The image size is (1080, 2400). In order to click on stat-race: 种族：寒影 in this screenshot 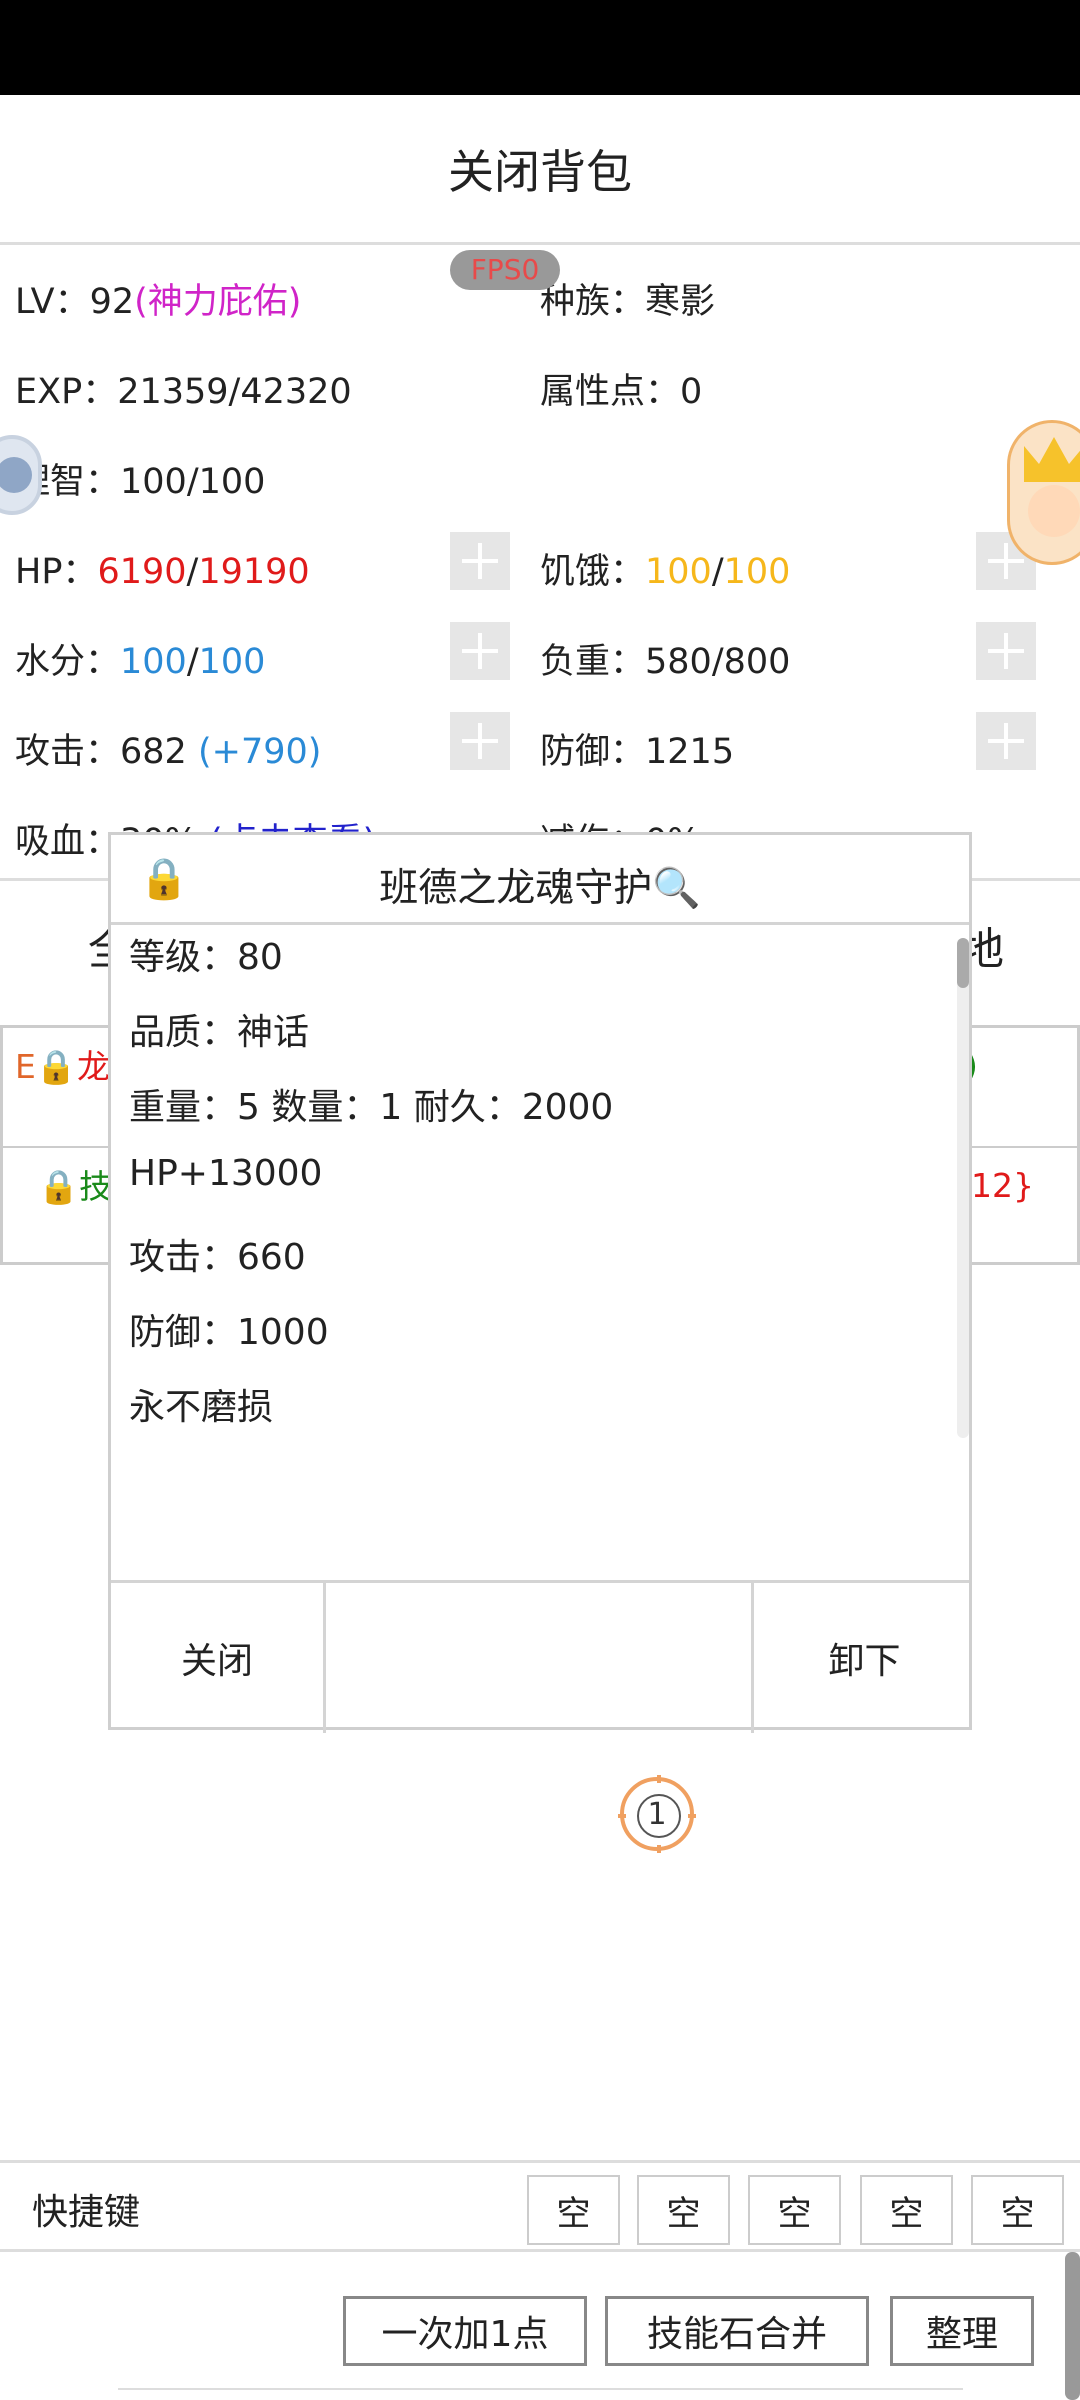, I will do `click(627, 298)`.